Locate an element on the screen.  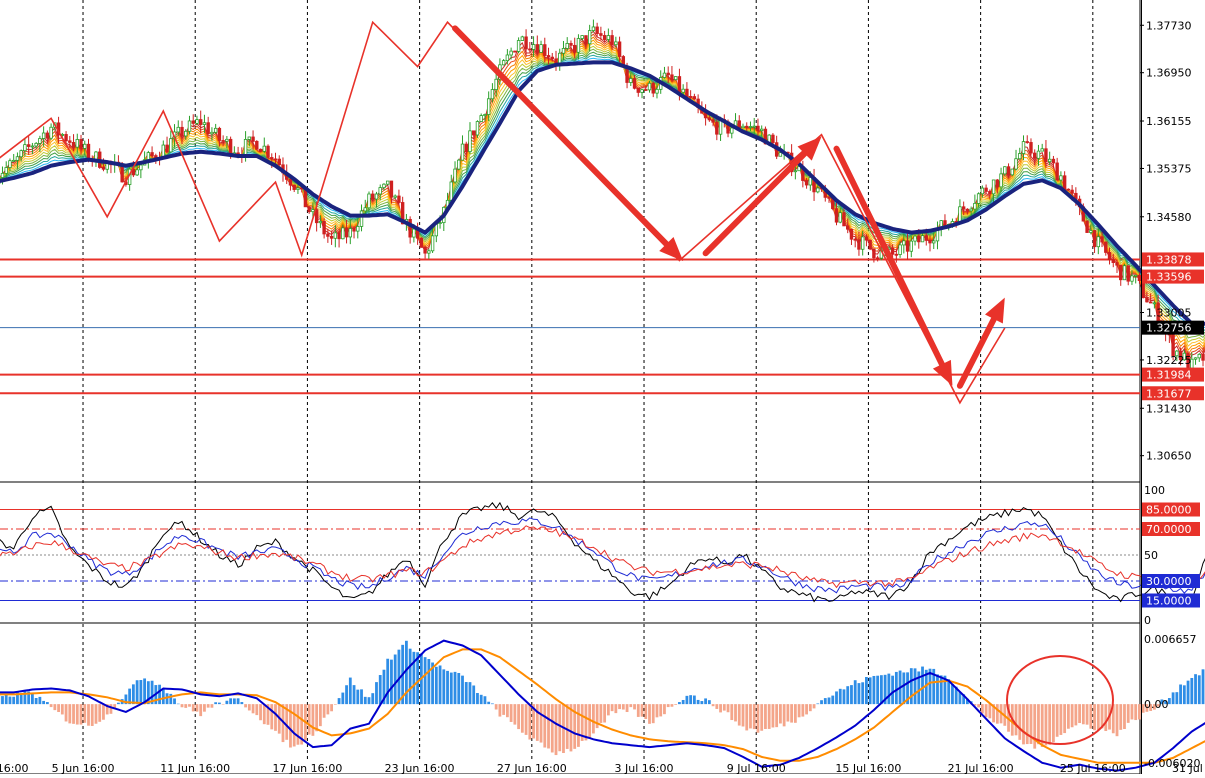
price-tick-label: 1.33005 is located at coordinates (1169, 313).